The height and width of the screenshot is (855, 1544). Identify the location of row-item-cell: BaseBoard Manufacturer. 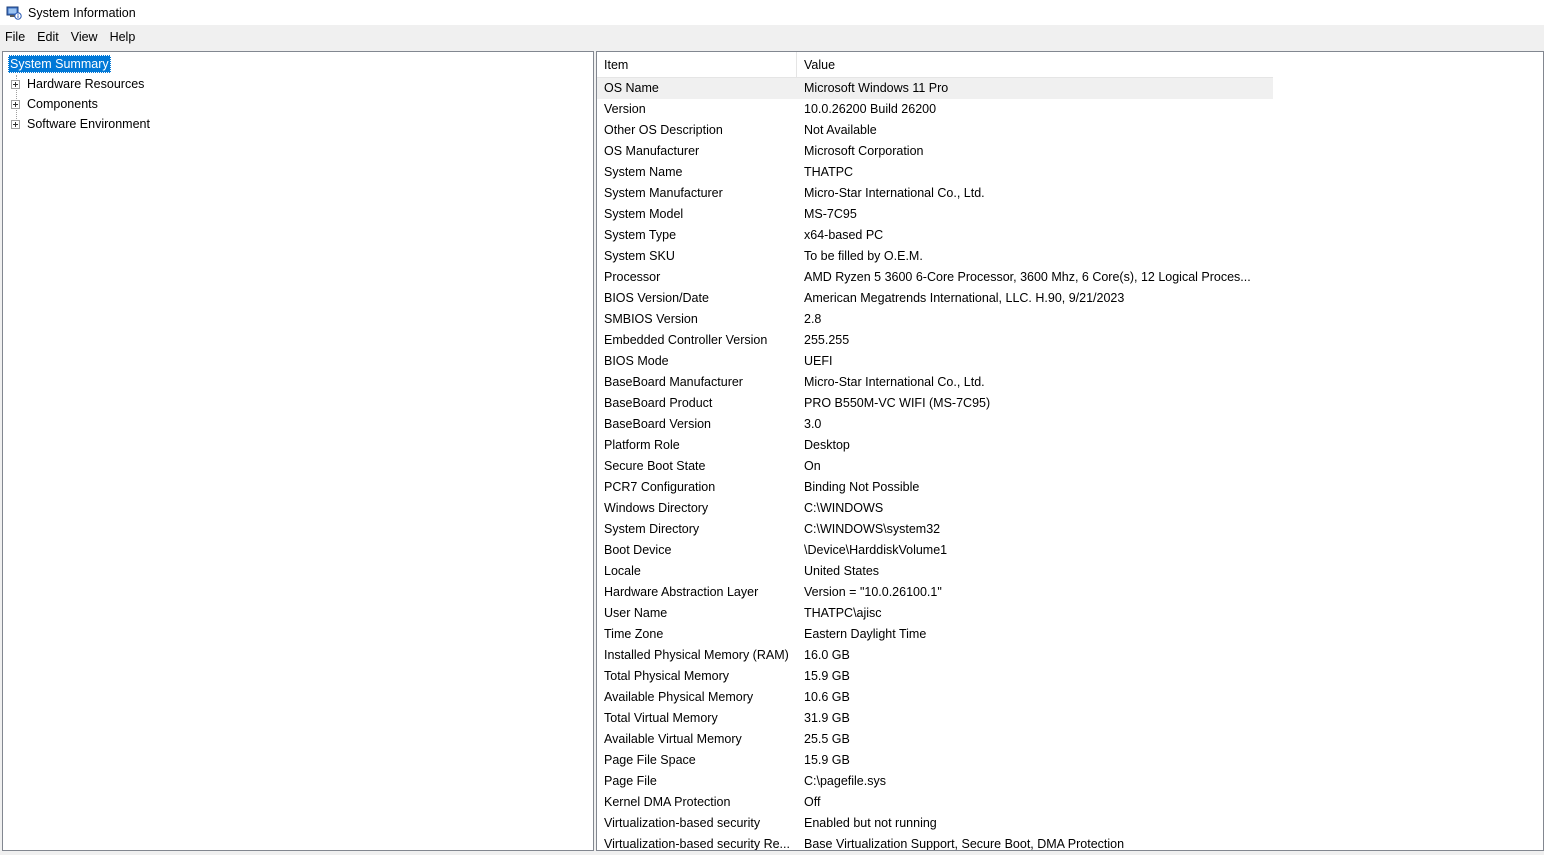
(673, 382).